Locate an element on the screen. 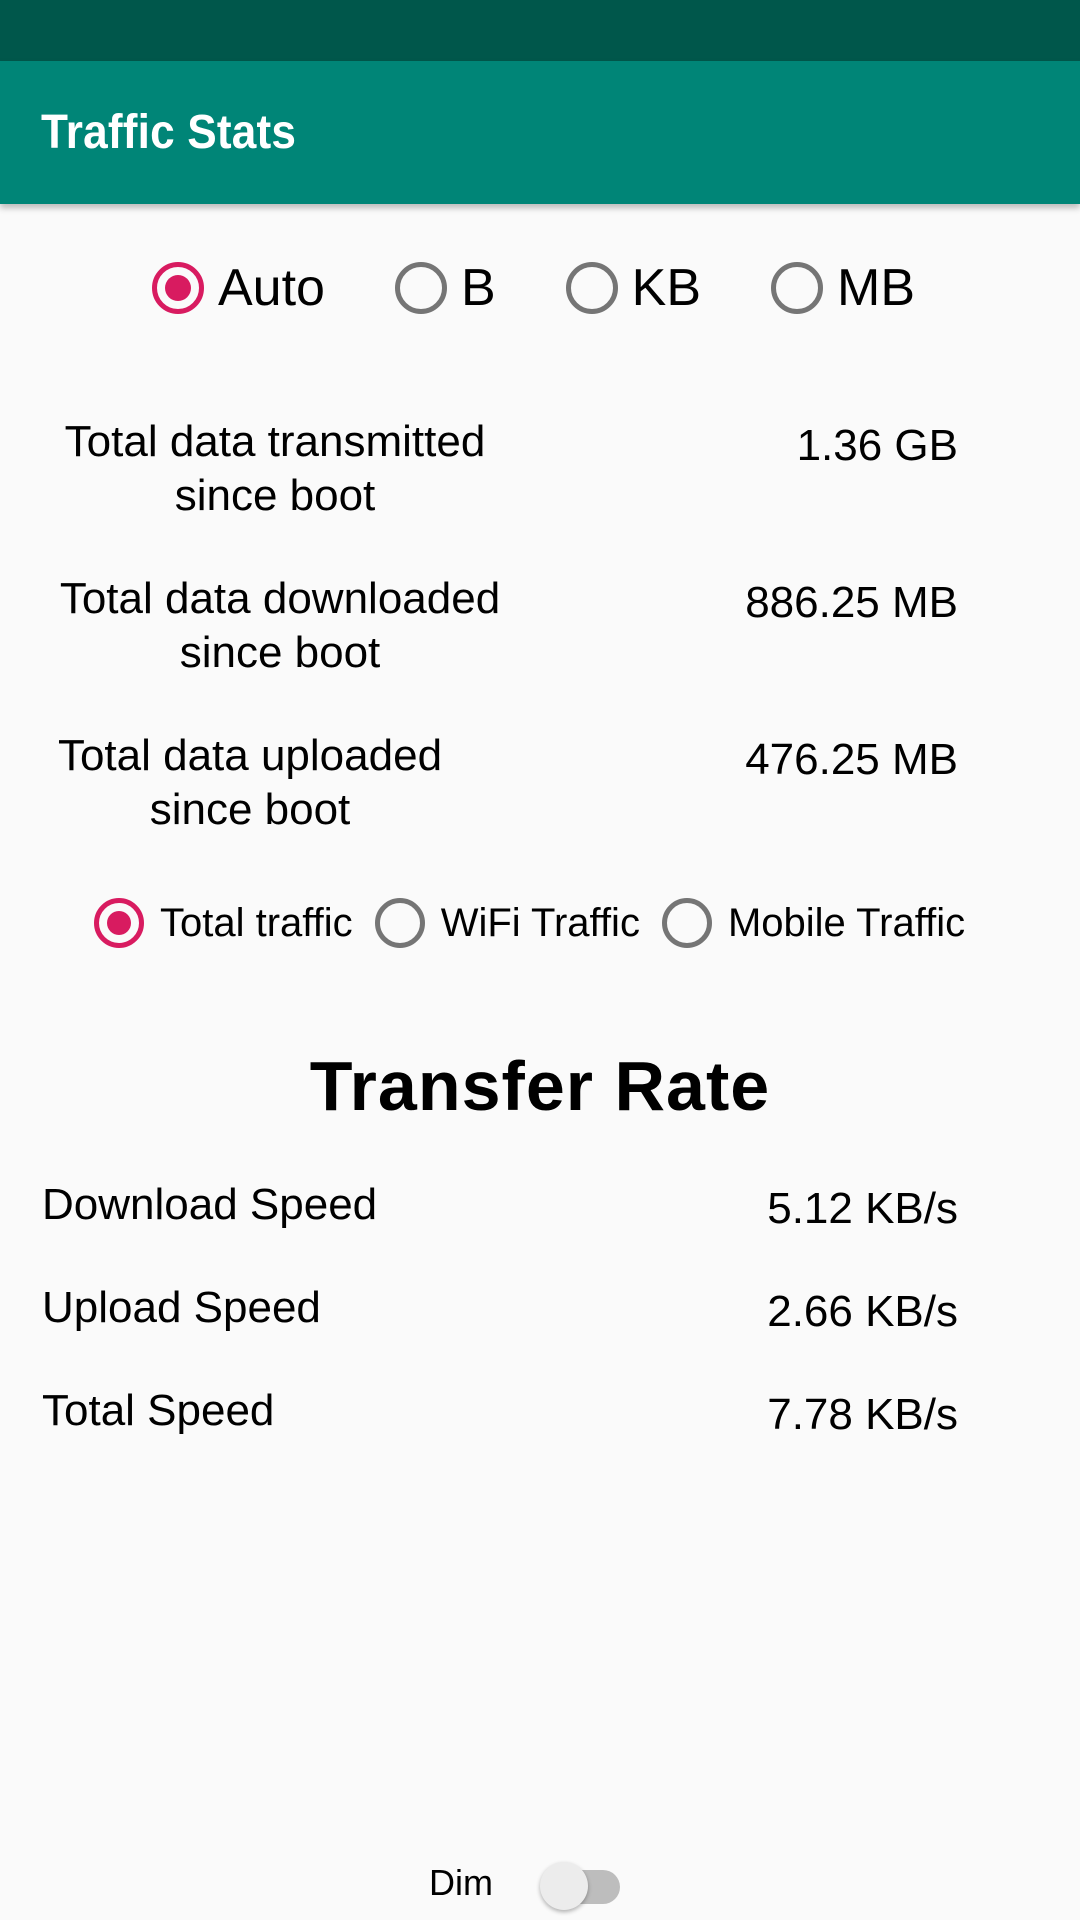 The height and width of the screenshot is (1920, 1080). app-bar: Traffic Stats is located at coordinates (540, 132).